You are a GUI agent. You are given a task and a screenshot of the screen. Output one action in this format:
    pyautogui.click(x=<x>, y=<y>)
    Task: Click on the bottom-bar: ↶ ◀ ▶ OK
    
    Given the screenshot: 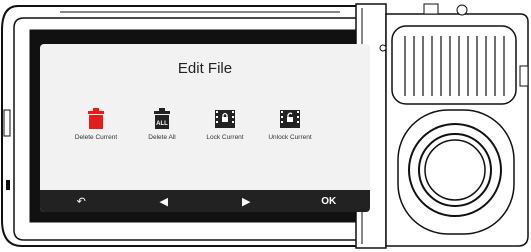 What is the action you would take?
    pyautogui.click(x=205, y=201)
    